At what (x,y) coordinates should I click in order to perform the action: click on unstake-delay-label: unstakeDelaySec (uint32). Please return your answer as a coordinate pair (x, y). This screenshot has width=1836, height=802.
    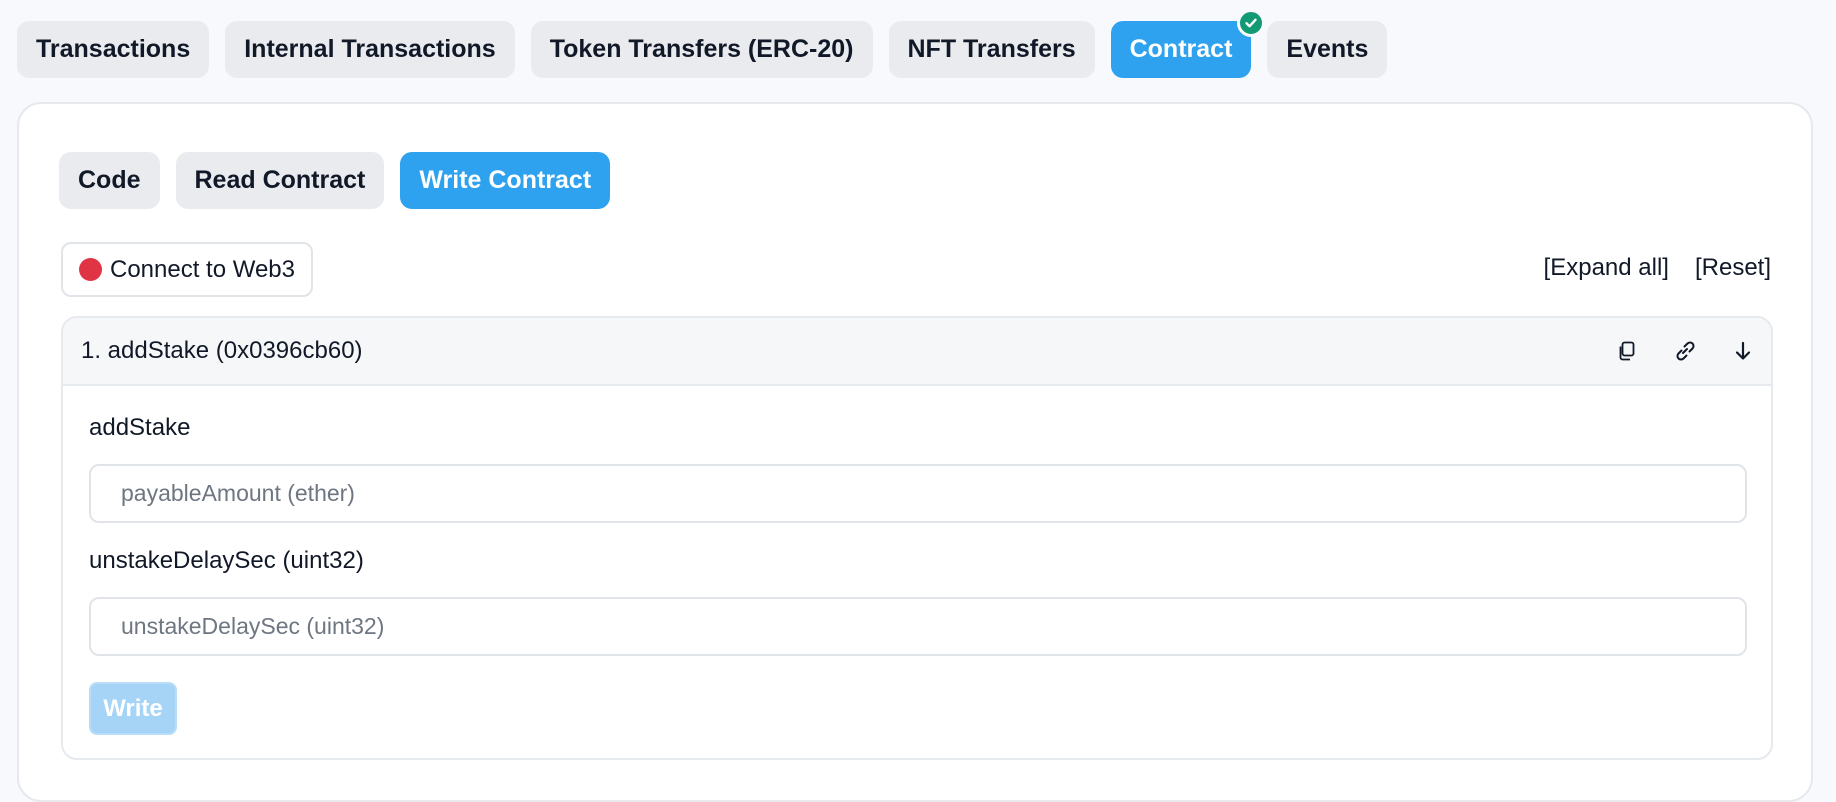
    Looking at the image, I should click on (226, 560).